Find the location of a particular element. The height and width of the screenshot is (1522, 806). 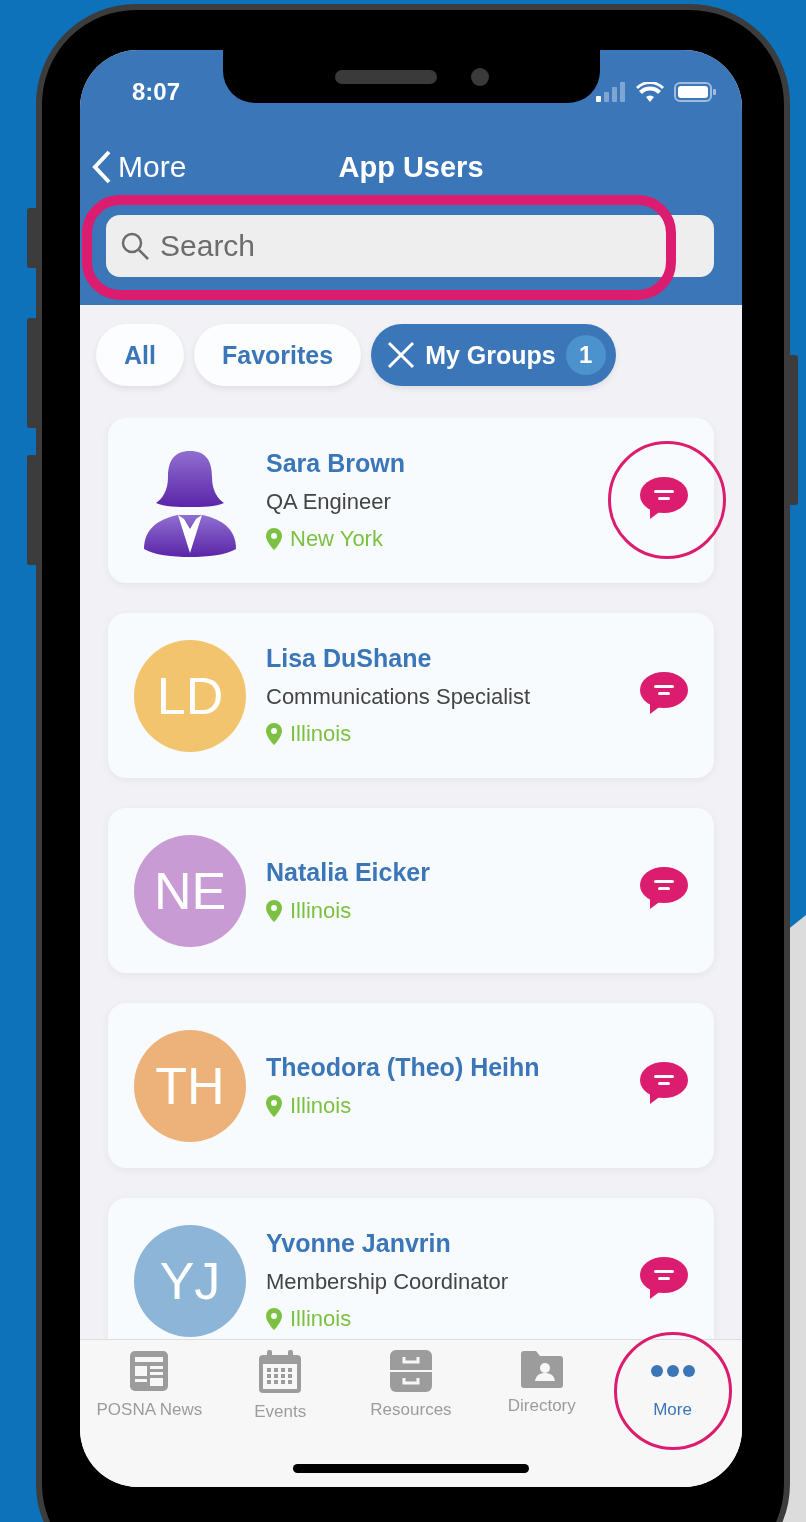

chevron-left-icon is located at coordinates (102, 167).